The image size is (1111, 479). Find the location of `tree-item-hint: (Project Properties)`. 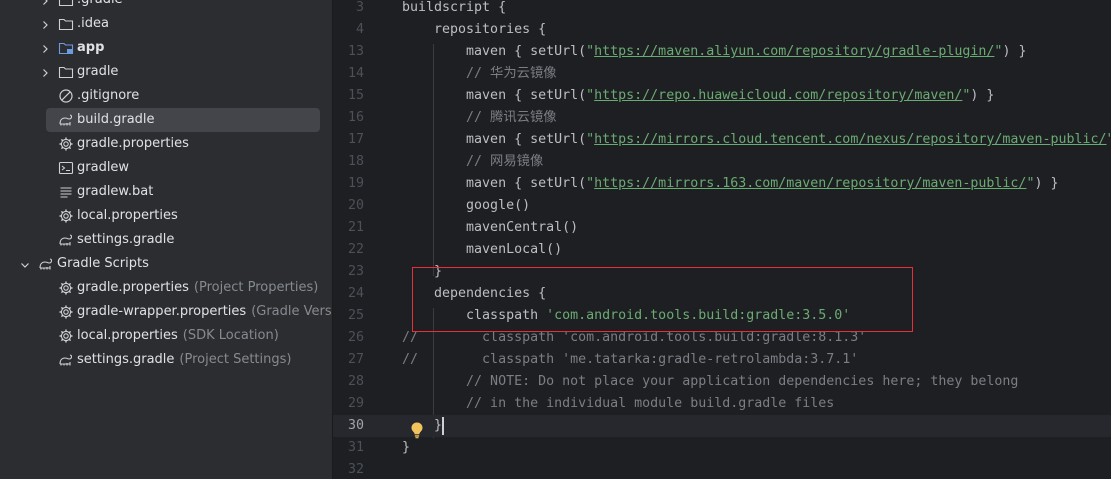

tree-item-hint: (Project Properties) is located at coordinates (256, 287).